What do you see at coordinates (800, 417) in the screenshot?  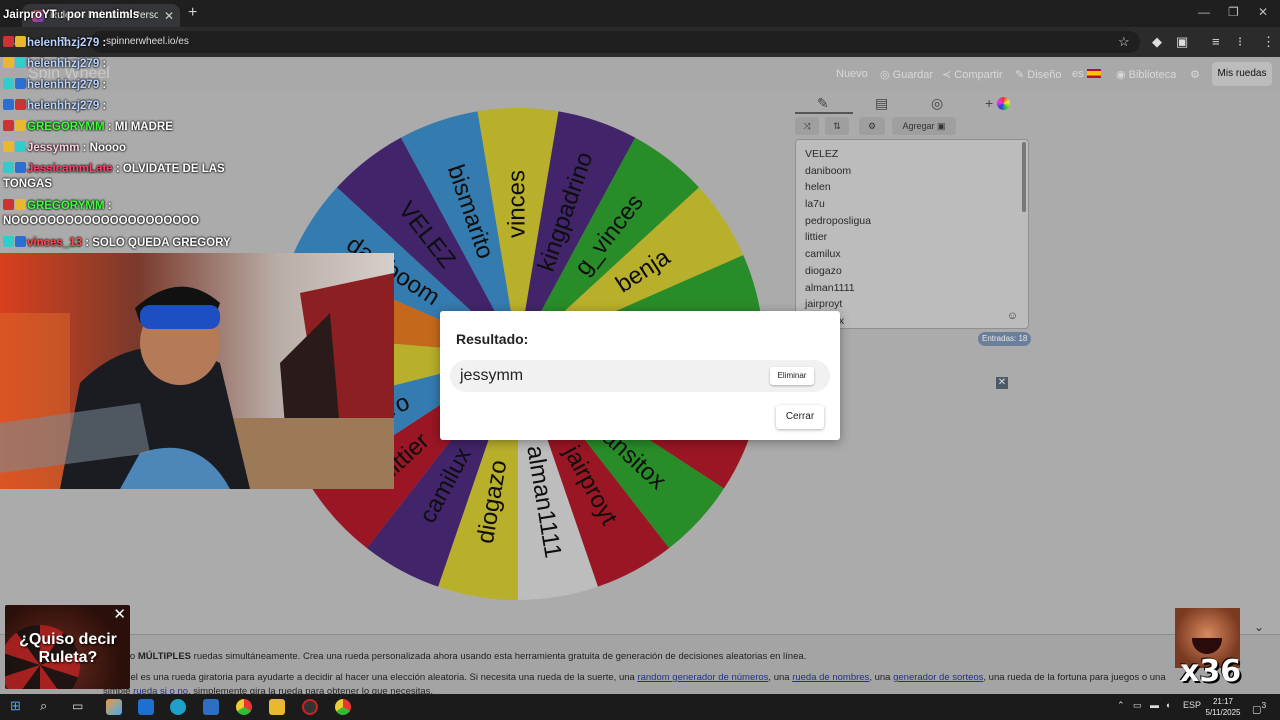 I see `close-dialog-button: Cerrar` at bounding box center [800, 417].